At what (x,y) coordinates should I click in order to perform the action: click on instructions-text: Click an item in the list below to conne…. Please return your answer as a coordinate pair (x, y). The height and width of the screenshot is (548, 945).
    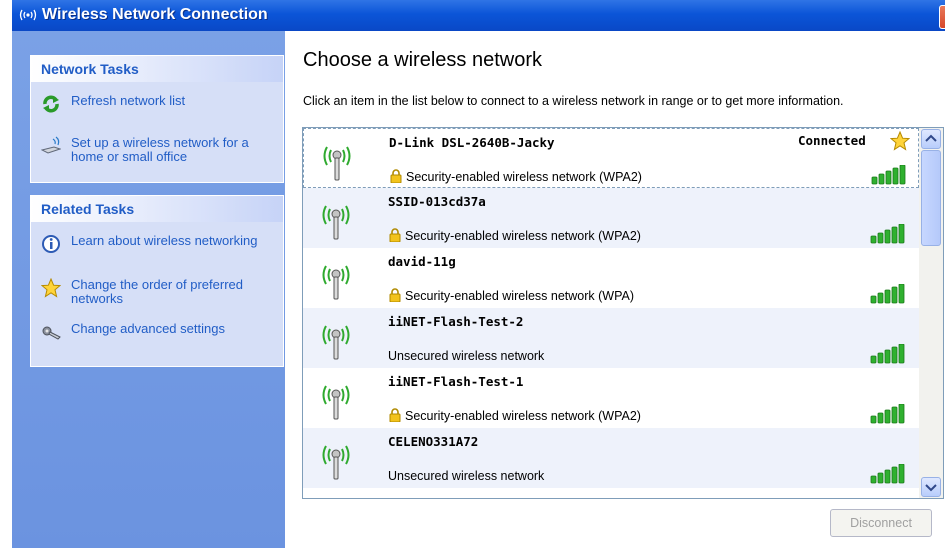
    Looking at the image, I should click on (573, 101).